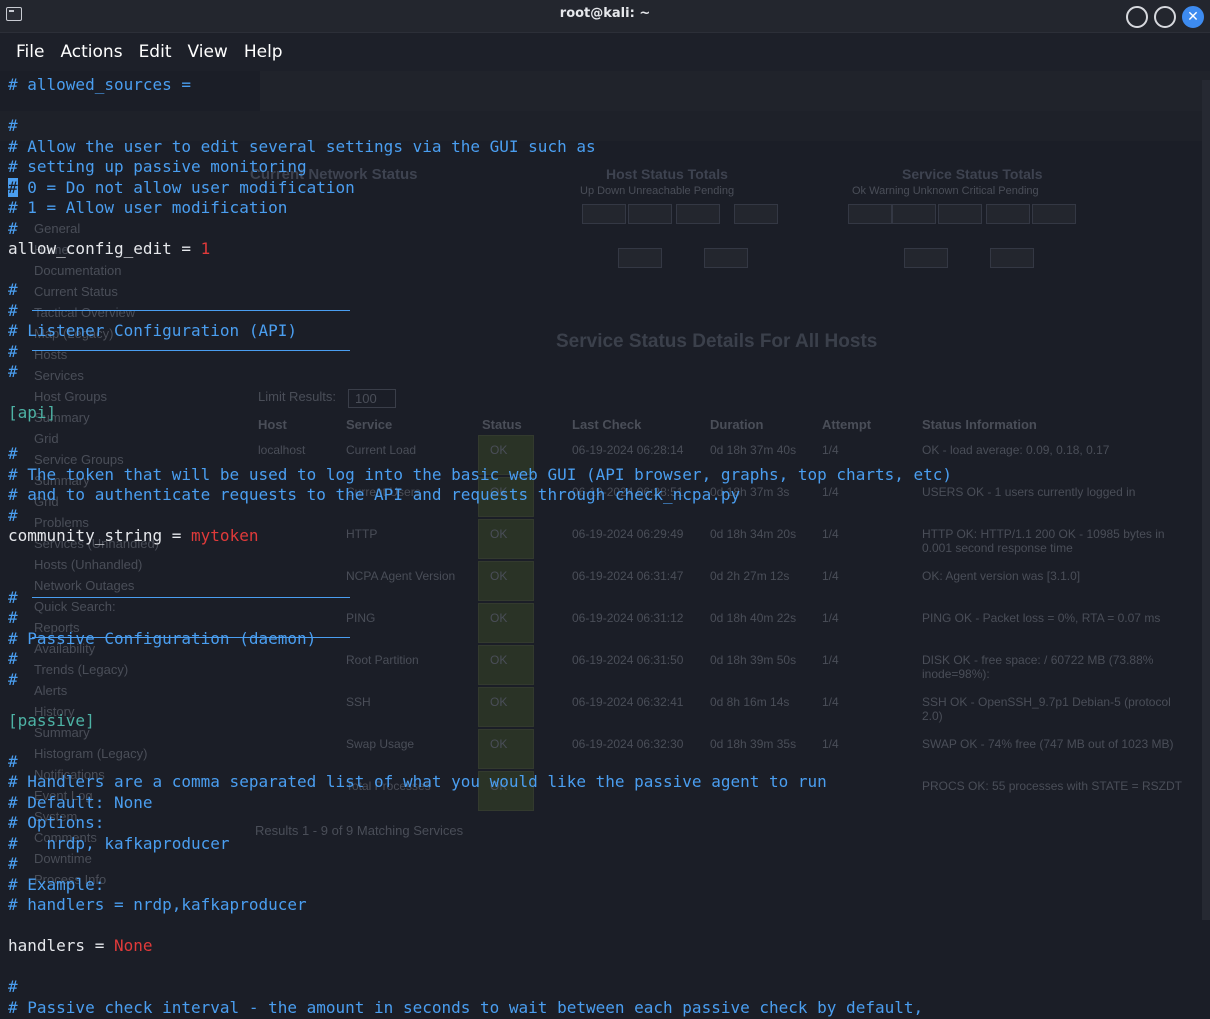  I want to click on menu-actions: Actions, so click(91, 52).